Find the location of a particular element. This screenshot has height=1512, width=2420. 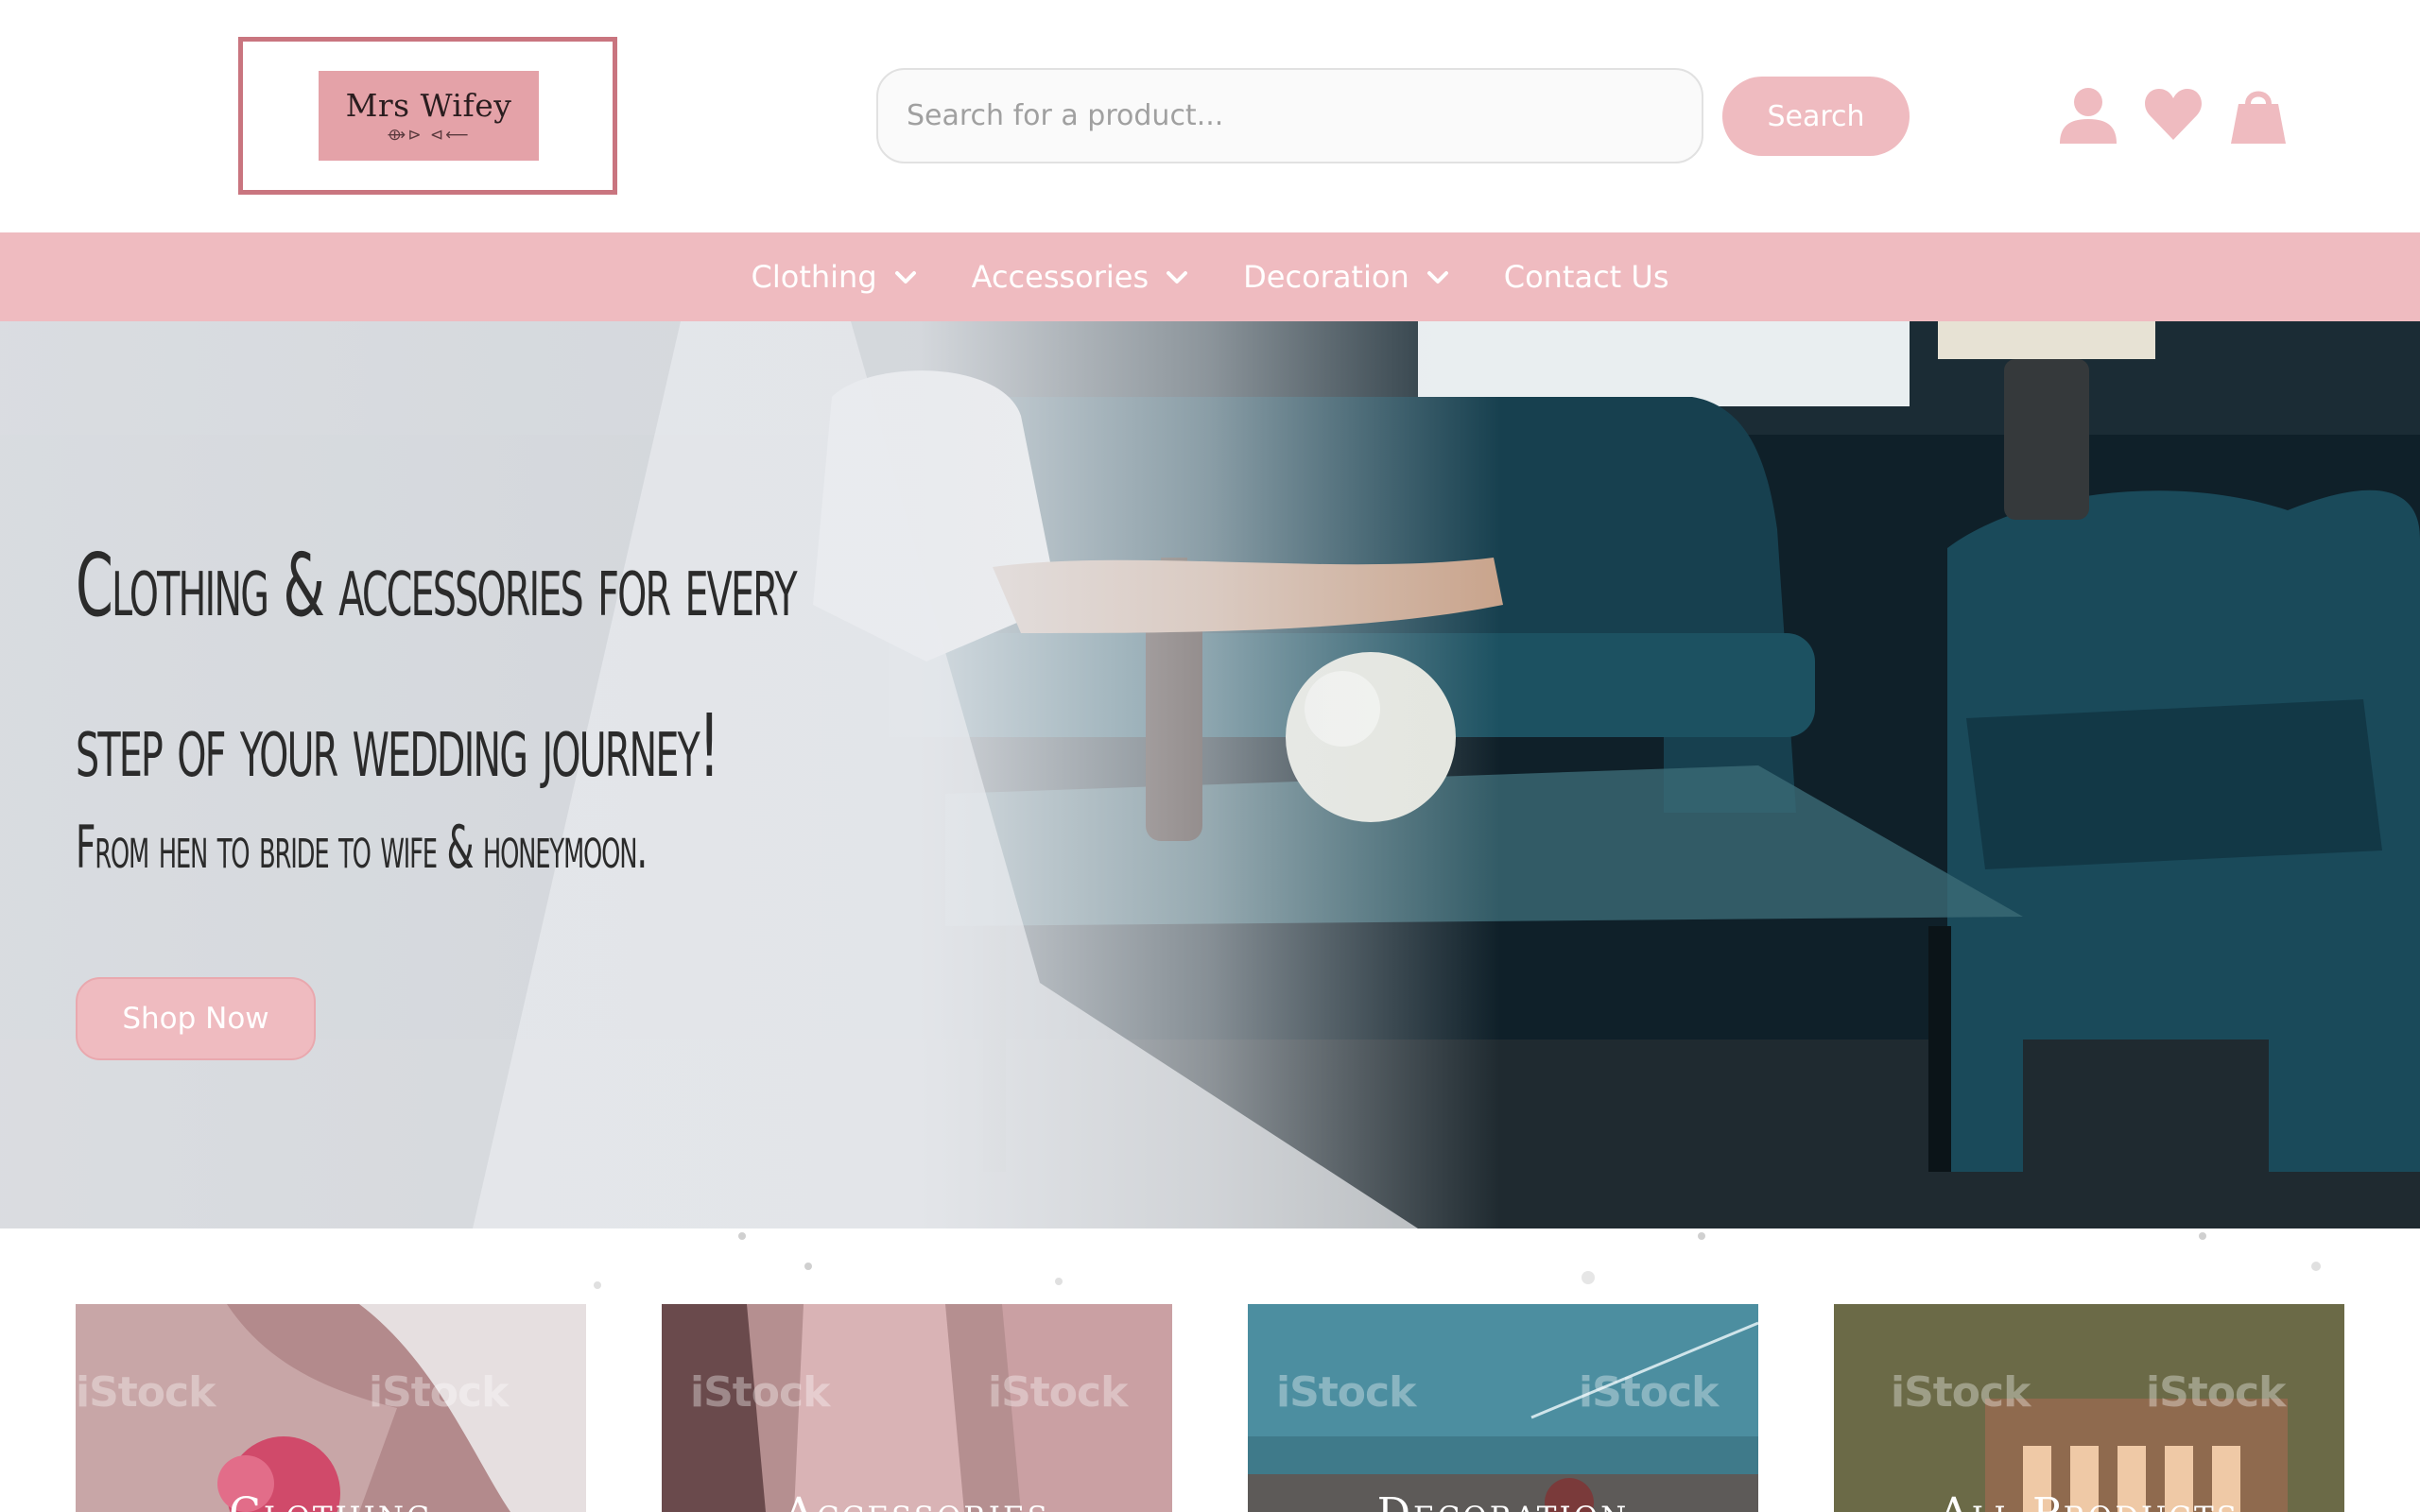

nav-item-accessories: Accessories is located at coordinates (1080, 277).